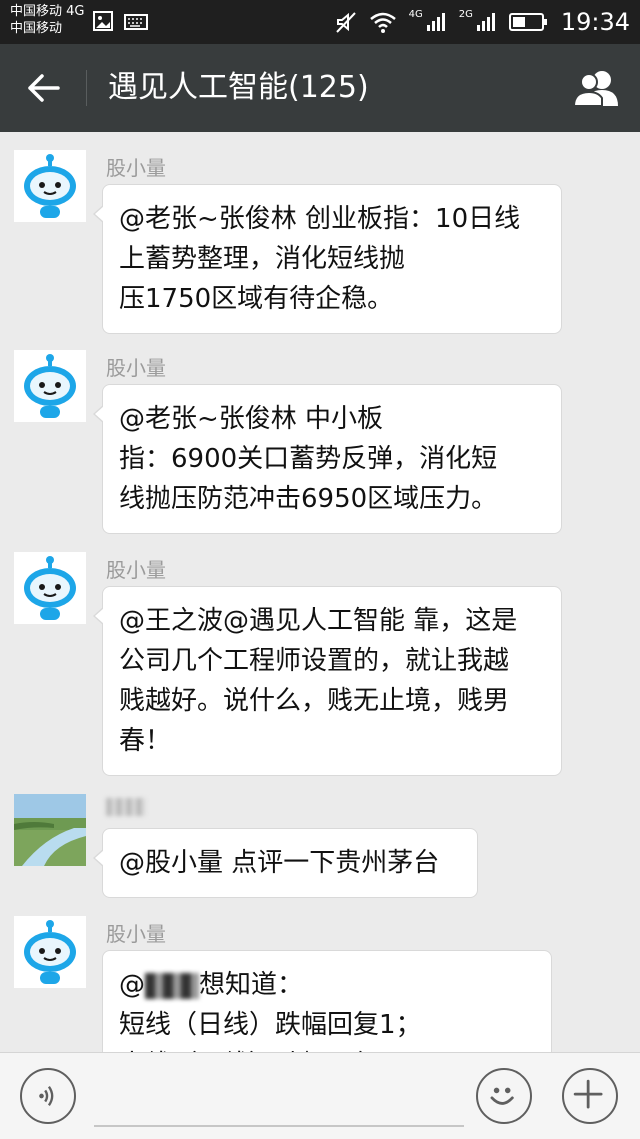  I want to click on sim2-network-label: 2G, so click(465, 14).